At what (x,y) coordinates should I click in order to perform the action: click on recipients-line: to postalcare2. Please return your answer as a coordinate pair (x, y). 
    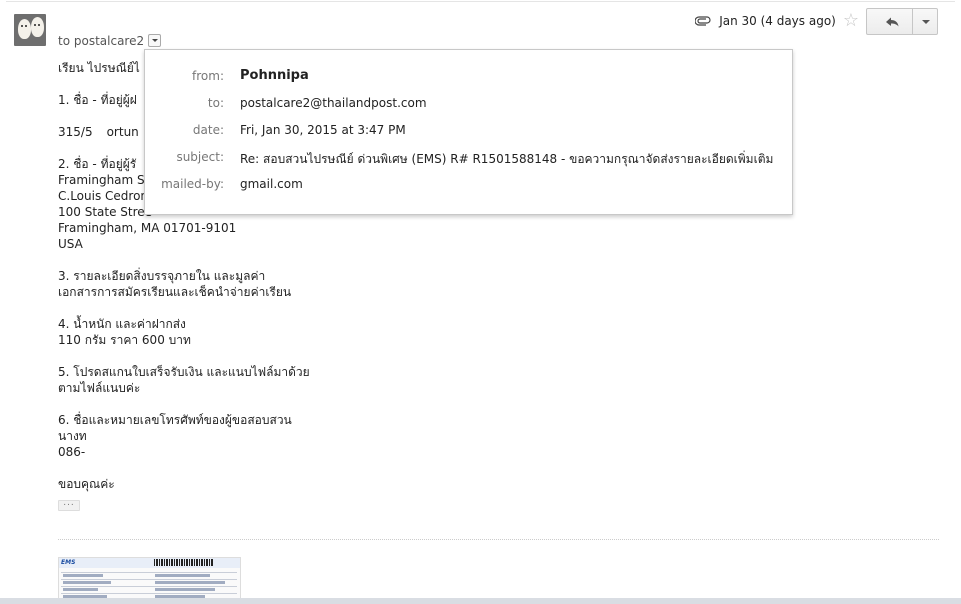
    Looking at the image, I should click on (110, 41).